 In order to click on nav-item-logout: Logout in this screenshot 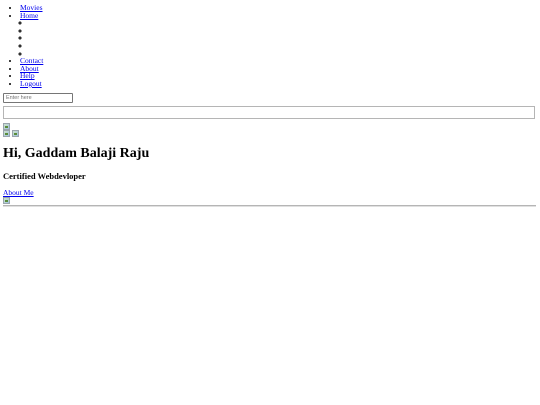, I will do `click(31, 84)`.